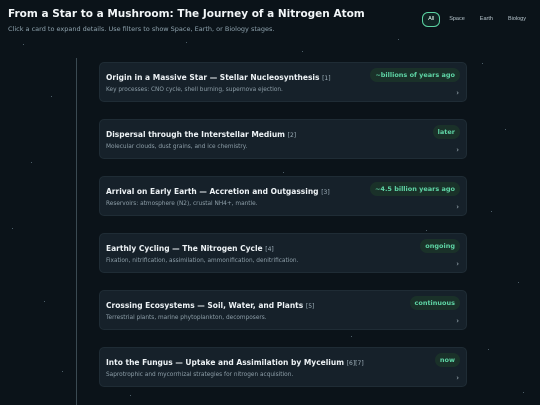 The image size is (540, 405). What do you see at coordinates (326, 78) in the screenshot?
I see `card-reference: [1]` at bounding box center [326, 78].